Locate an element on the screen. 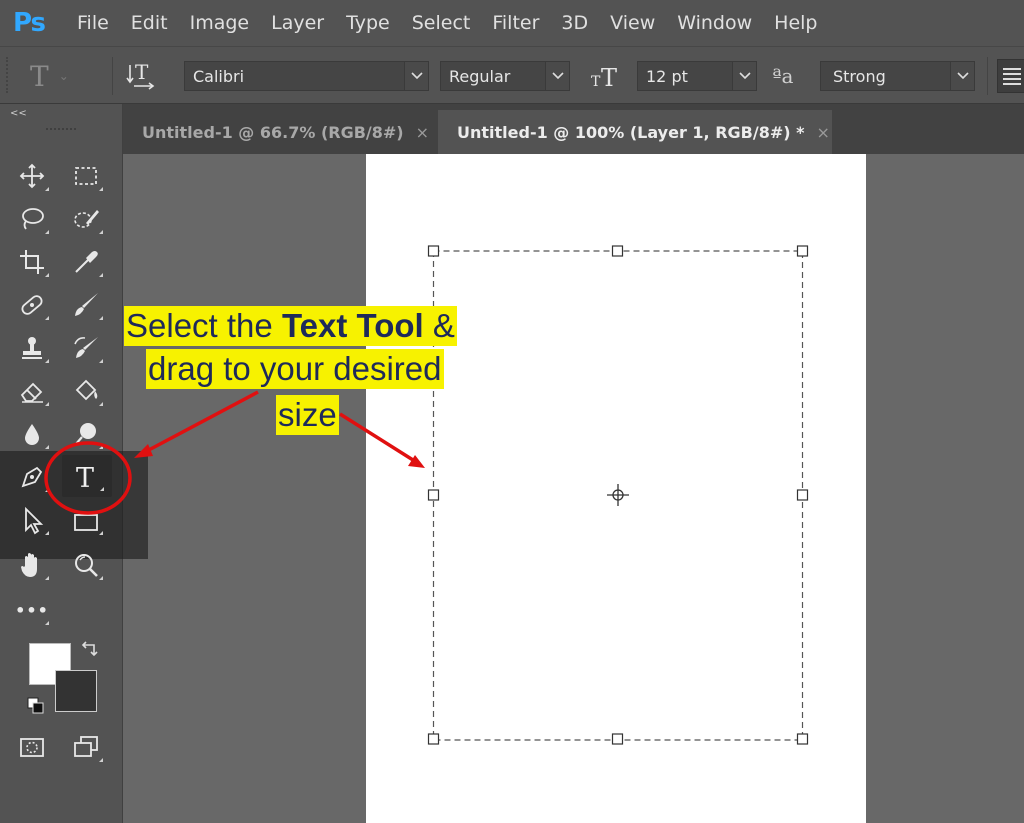  pen-icon is located at coordinates (32, 477).